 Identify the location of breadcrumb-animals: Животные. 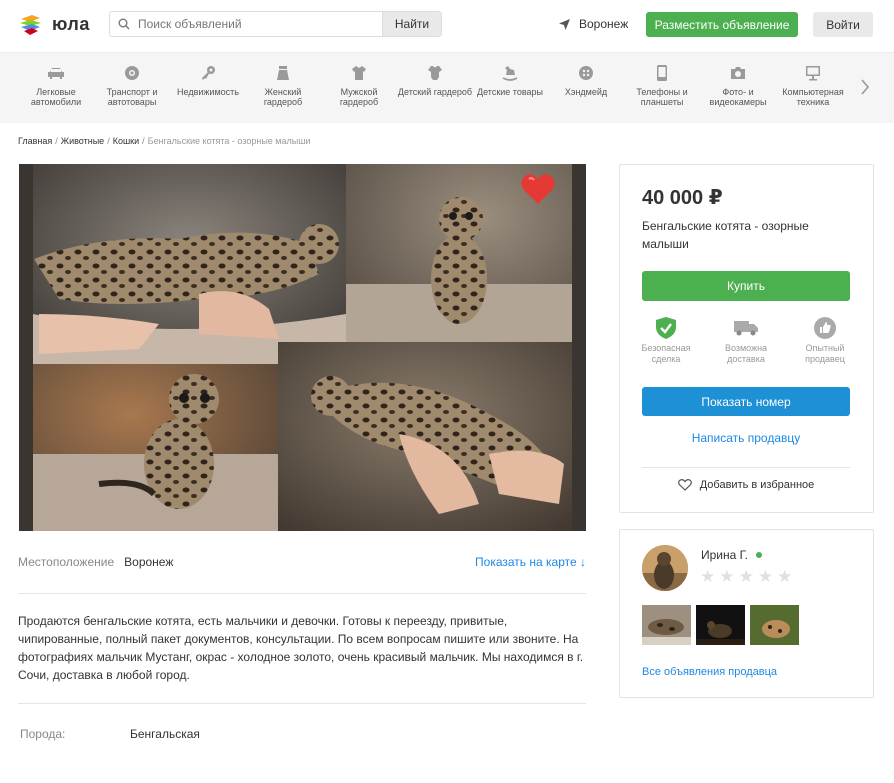
(82, 141).